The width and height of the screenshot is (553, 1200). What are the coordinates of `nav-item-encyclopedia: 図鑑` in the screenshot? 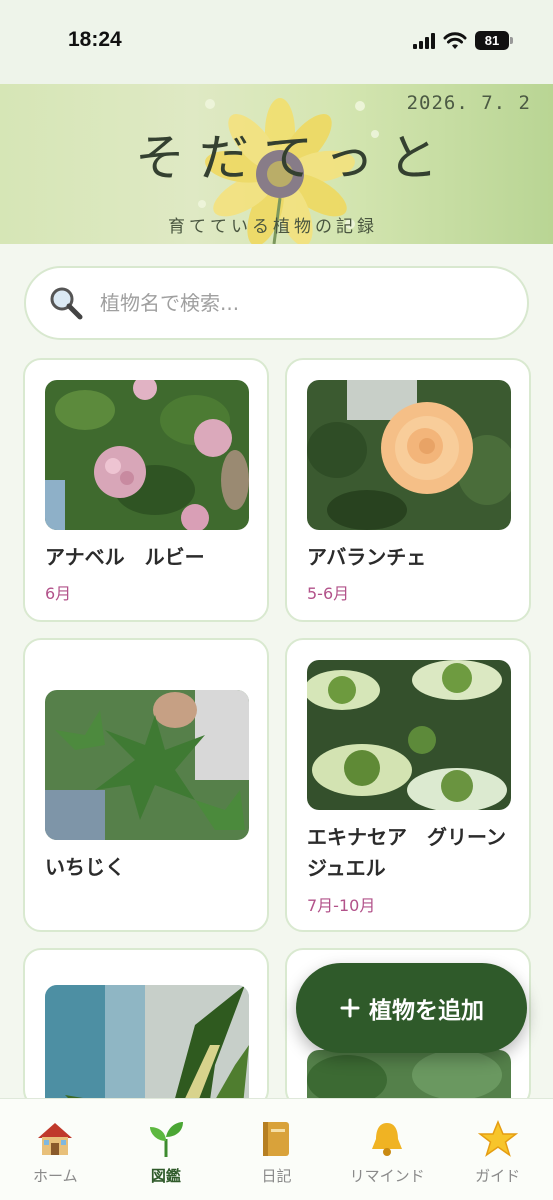 It's located at (166, 1149).